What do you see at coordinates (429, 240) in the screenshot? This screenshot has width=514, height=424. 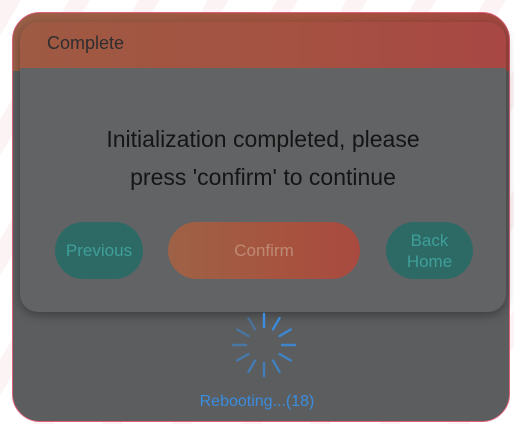 I see `back-home-label-line-1: Back` at bounding box center [429, 240].